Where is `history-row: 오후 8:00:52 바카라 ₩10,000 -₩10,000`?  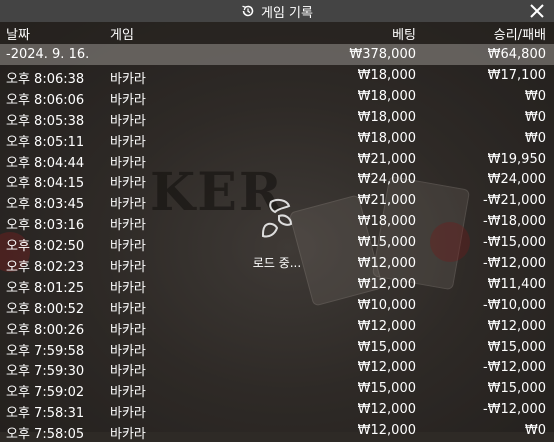
history-row: 오후 8:00:52 바카라 ₩10,000 -₩10,000 is located at coordinates (277, 306).